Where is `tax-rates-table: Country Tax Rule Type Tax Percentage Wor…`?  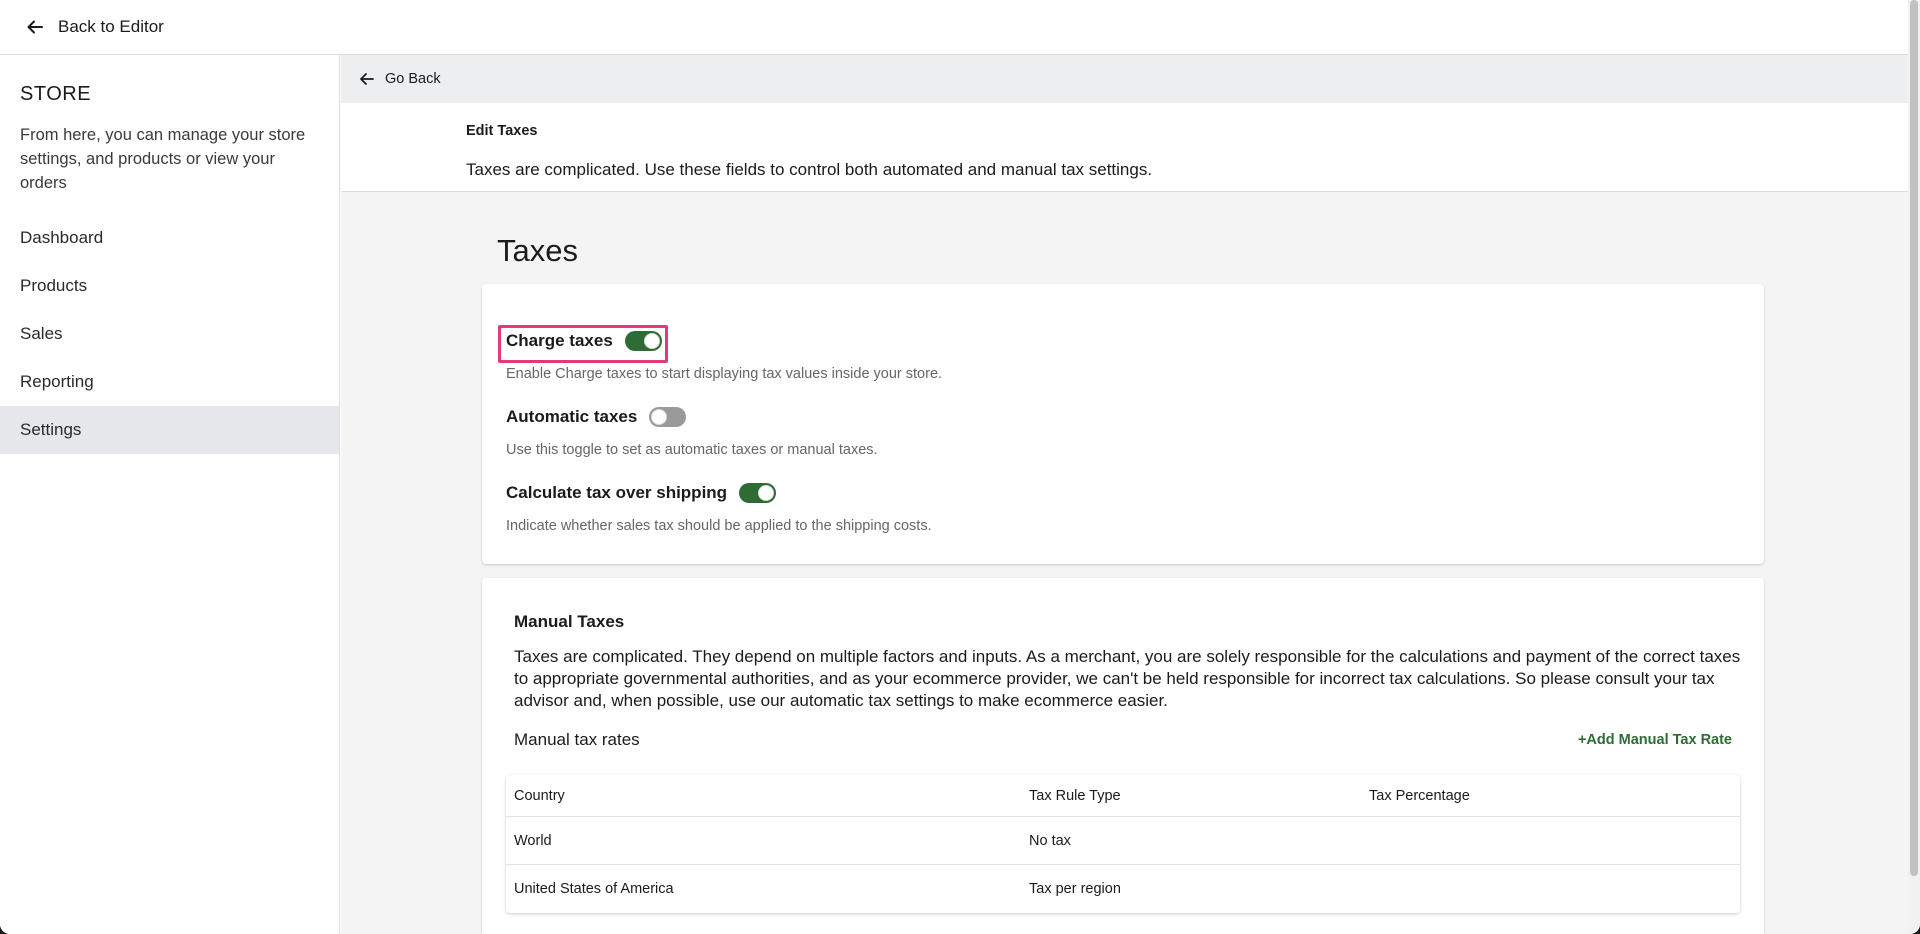 tax-rates-table: Country Tax Rule Type Tax Percentage Wor… is located at coordinates (1123, 844).